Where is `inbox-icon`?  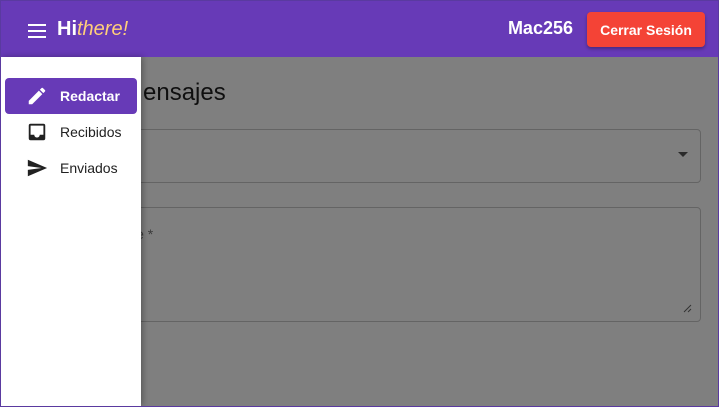
inbox-icon is located at coordinates (37, 132).